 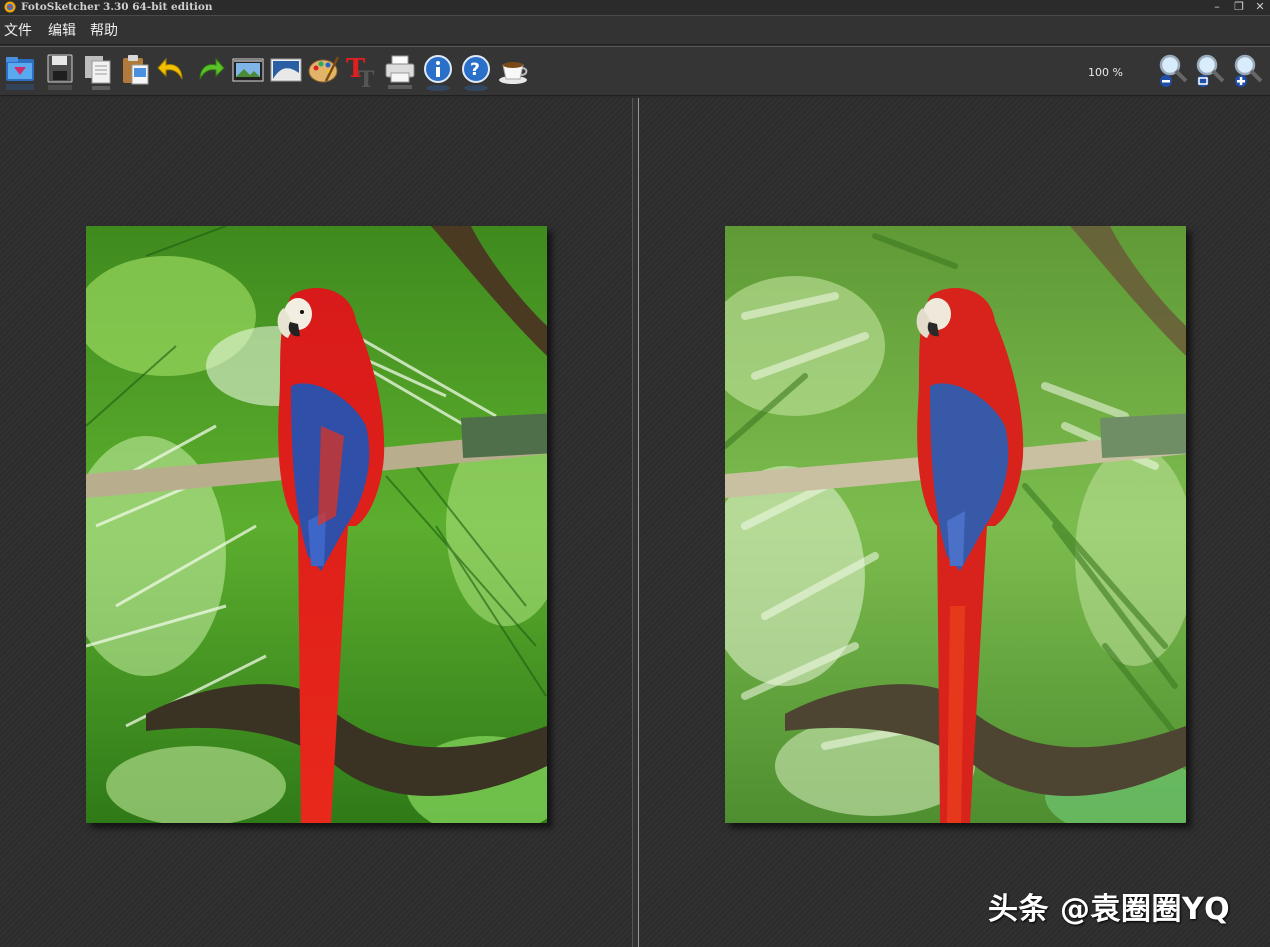 I want to click on open-button, so click(x=20, y=73).